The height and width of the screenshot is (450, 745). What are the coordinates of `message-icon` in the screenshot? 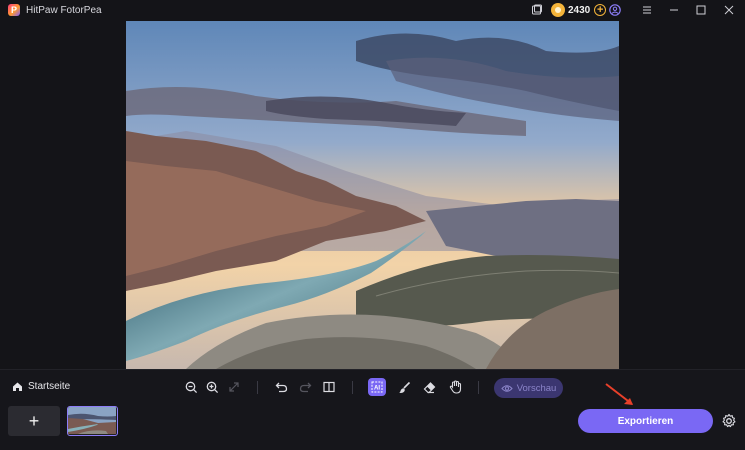 It's located at (537, 10).